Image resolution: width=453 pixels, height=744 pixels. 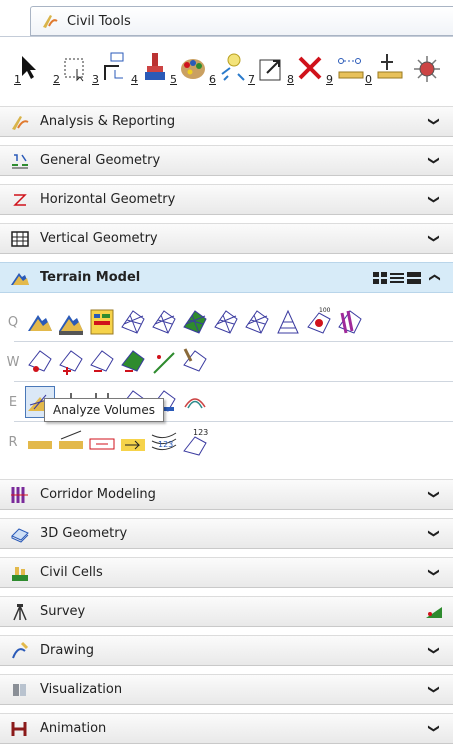 I want to click on civil-tools-icon, so click(x=50, y=21).